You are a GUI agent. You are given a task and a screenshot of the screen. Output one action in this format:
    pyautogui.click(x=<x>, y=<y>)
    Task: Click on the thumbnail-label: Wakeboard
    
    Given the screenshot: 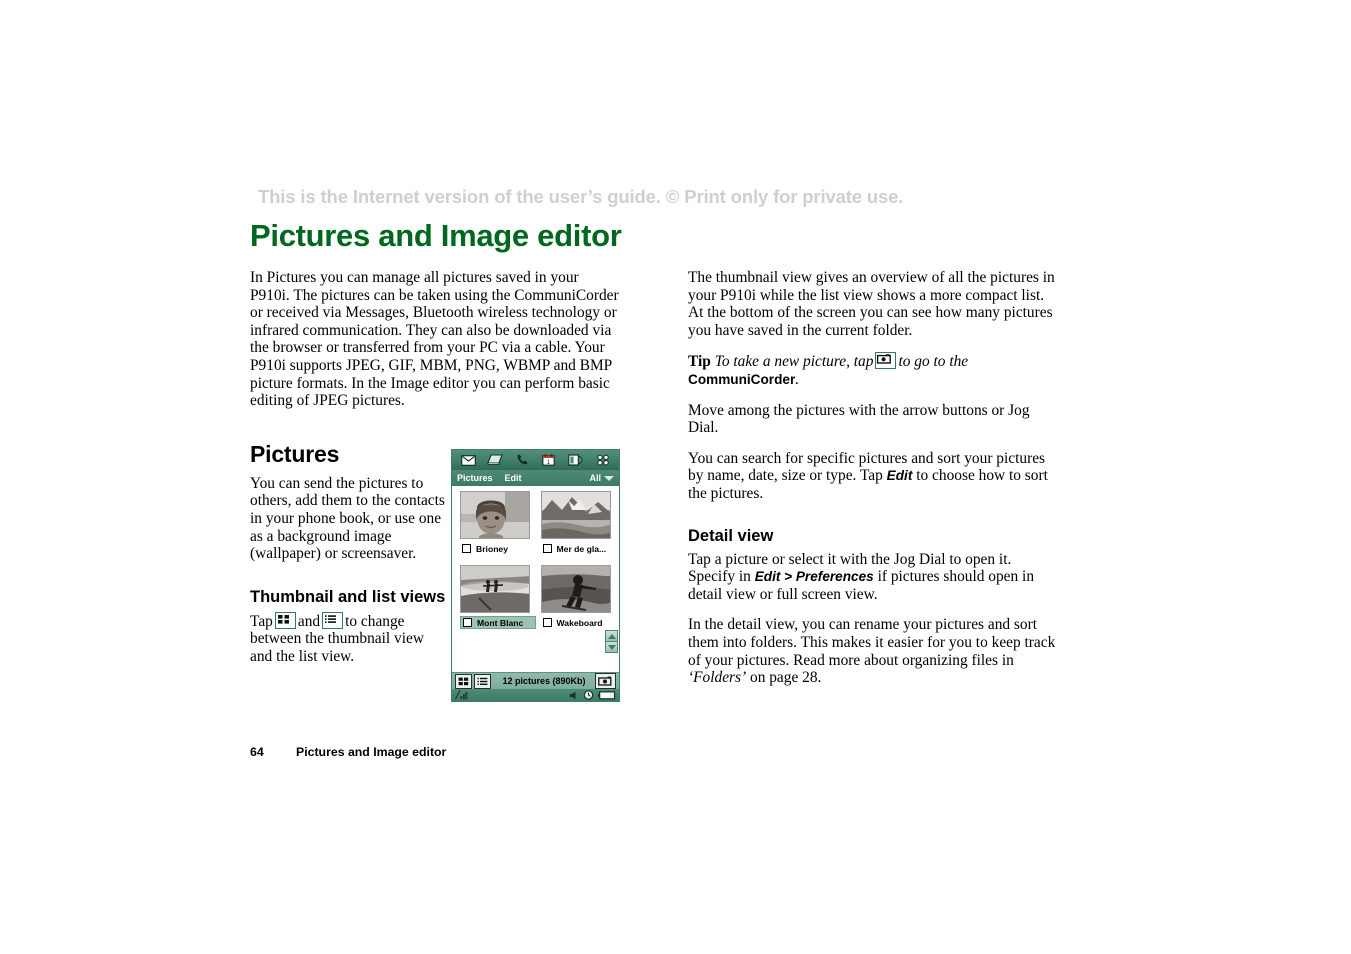 What is the action you would take?
    pyautogui.click(x=579, y=622)
    